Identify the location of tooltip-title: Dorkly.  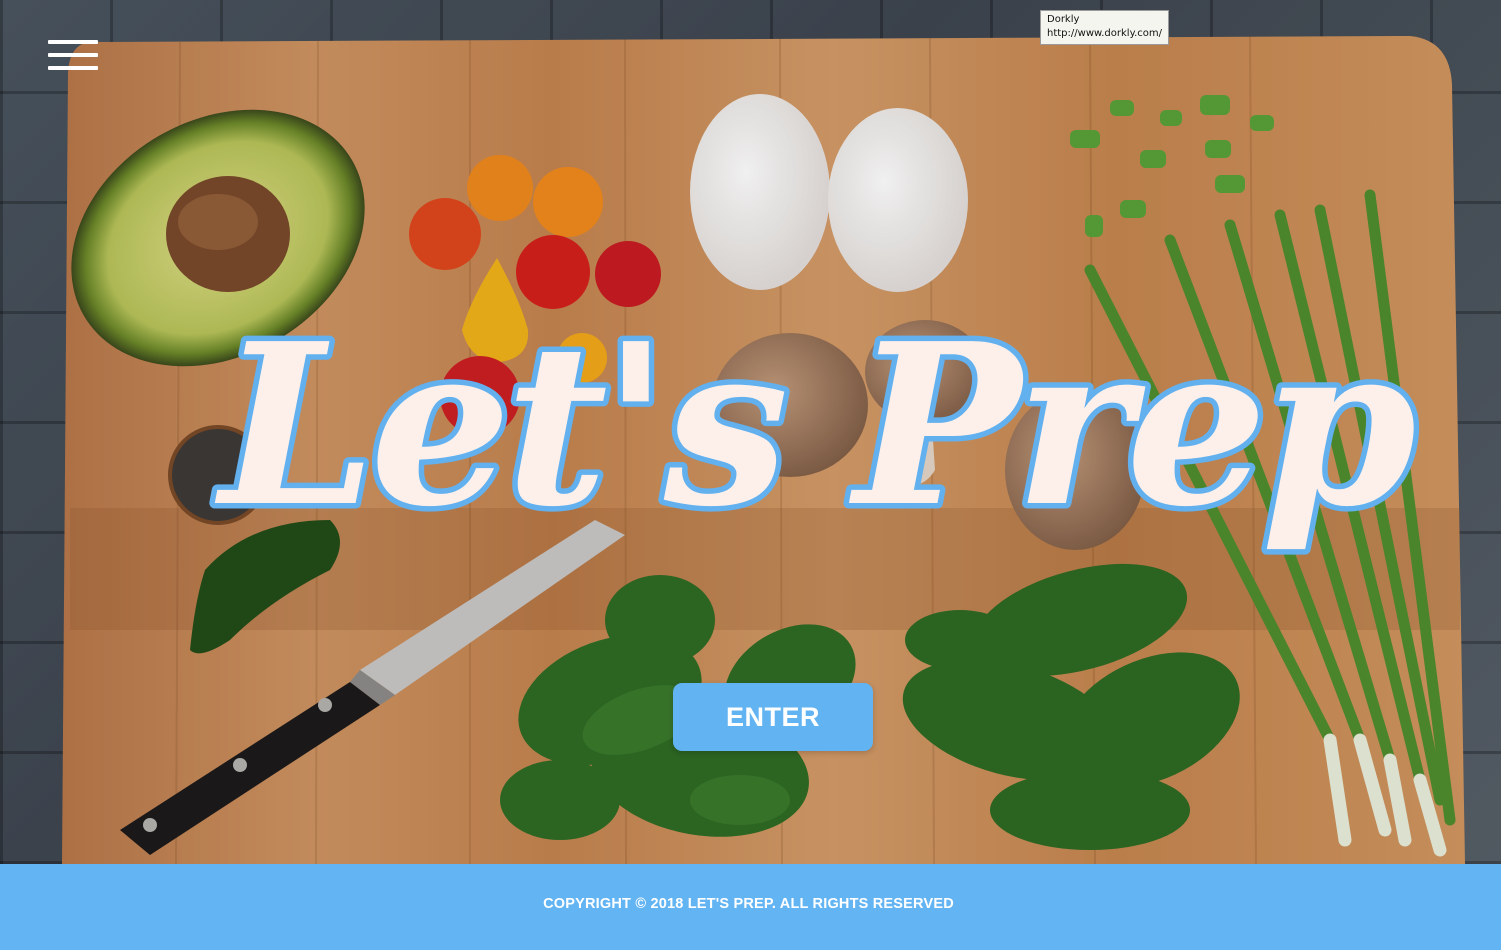
(1063, 19).